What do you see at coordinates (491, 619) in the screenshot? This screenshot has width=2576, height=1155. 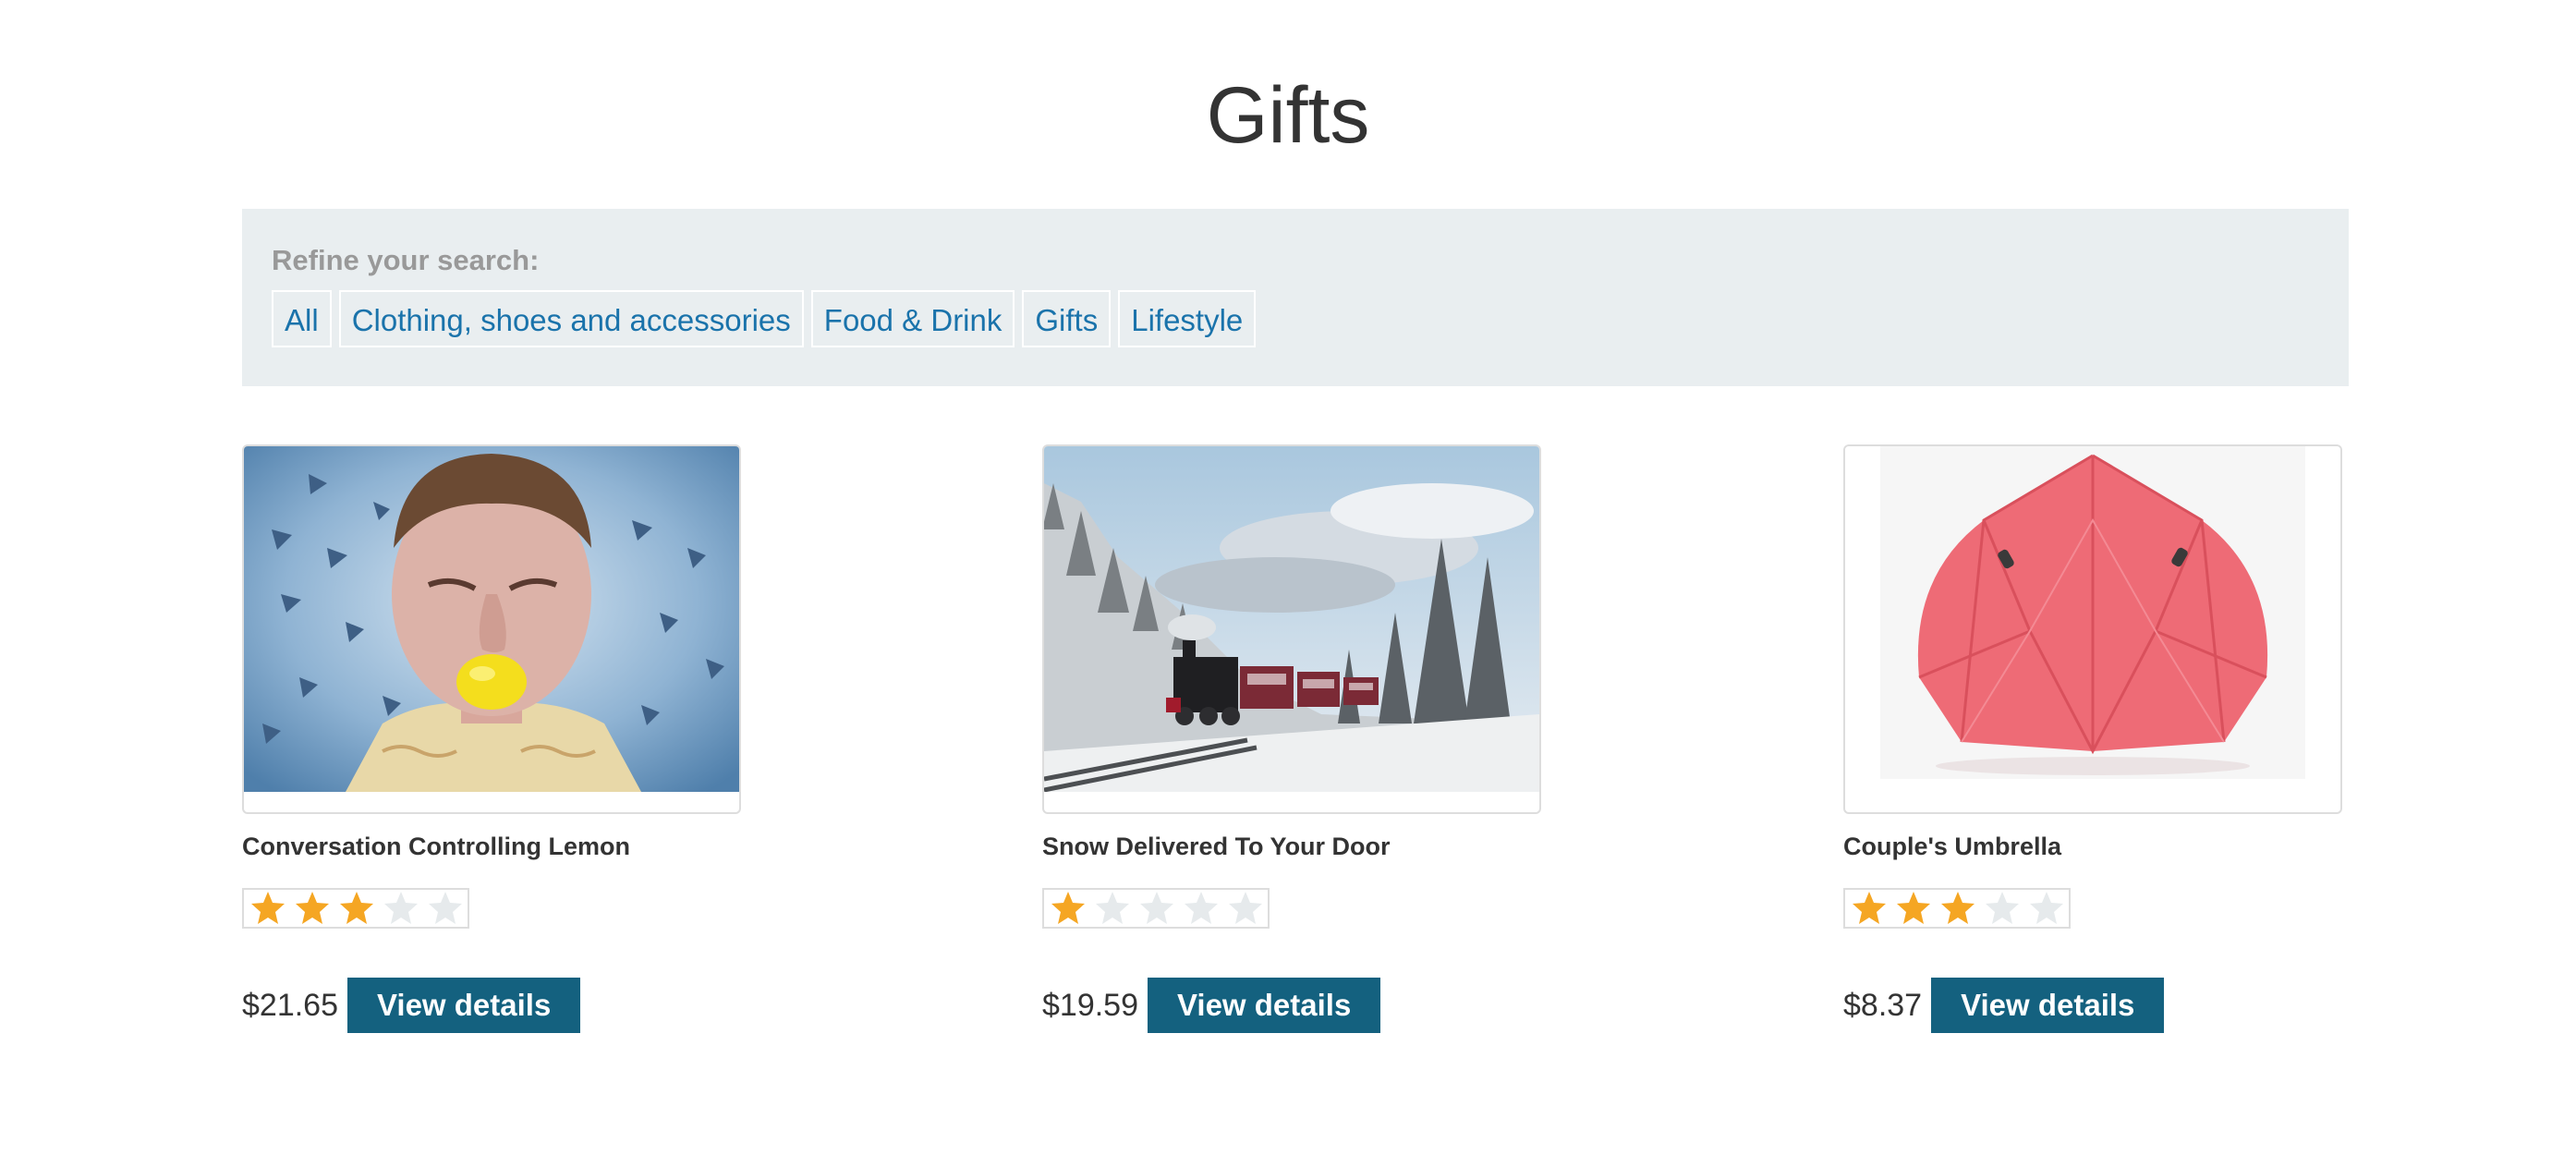 I see `man-biting-lemon-photo` at bounding box center [491, 619].